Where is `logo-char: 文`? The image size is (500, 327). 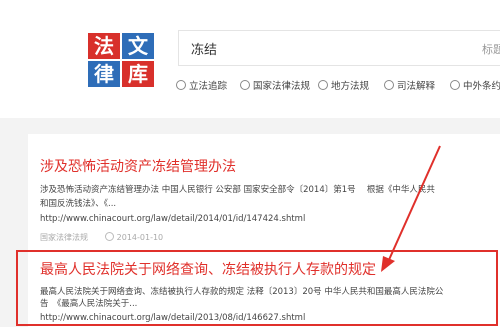 logo-char: 文 is located at coordinates (138, 46).